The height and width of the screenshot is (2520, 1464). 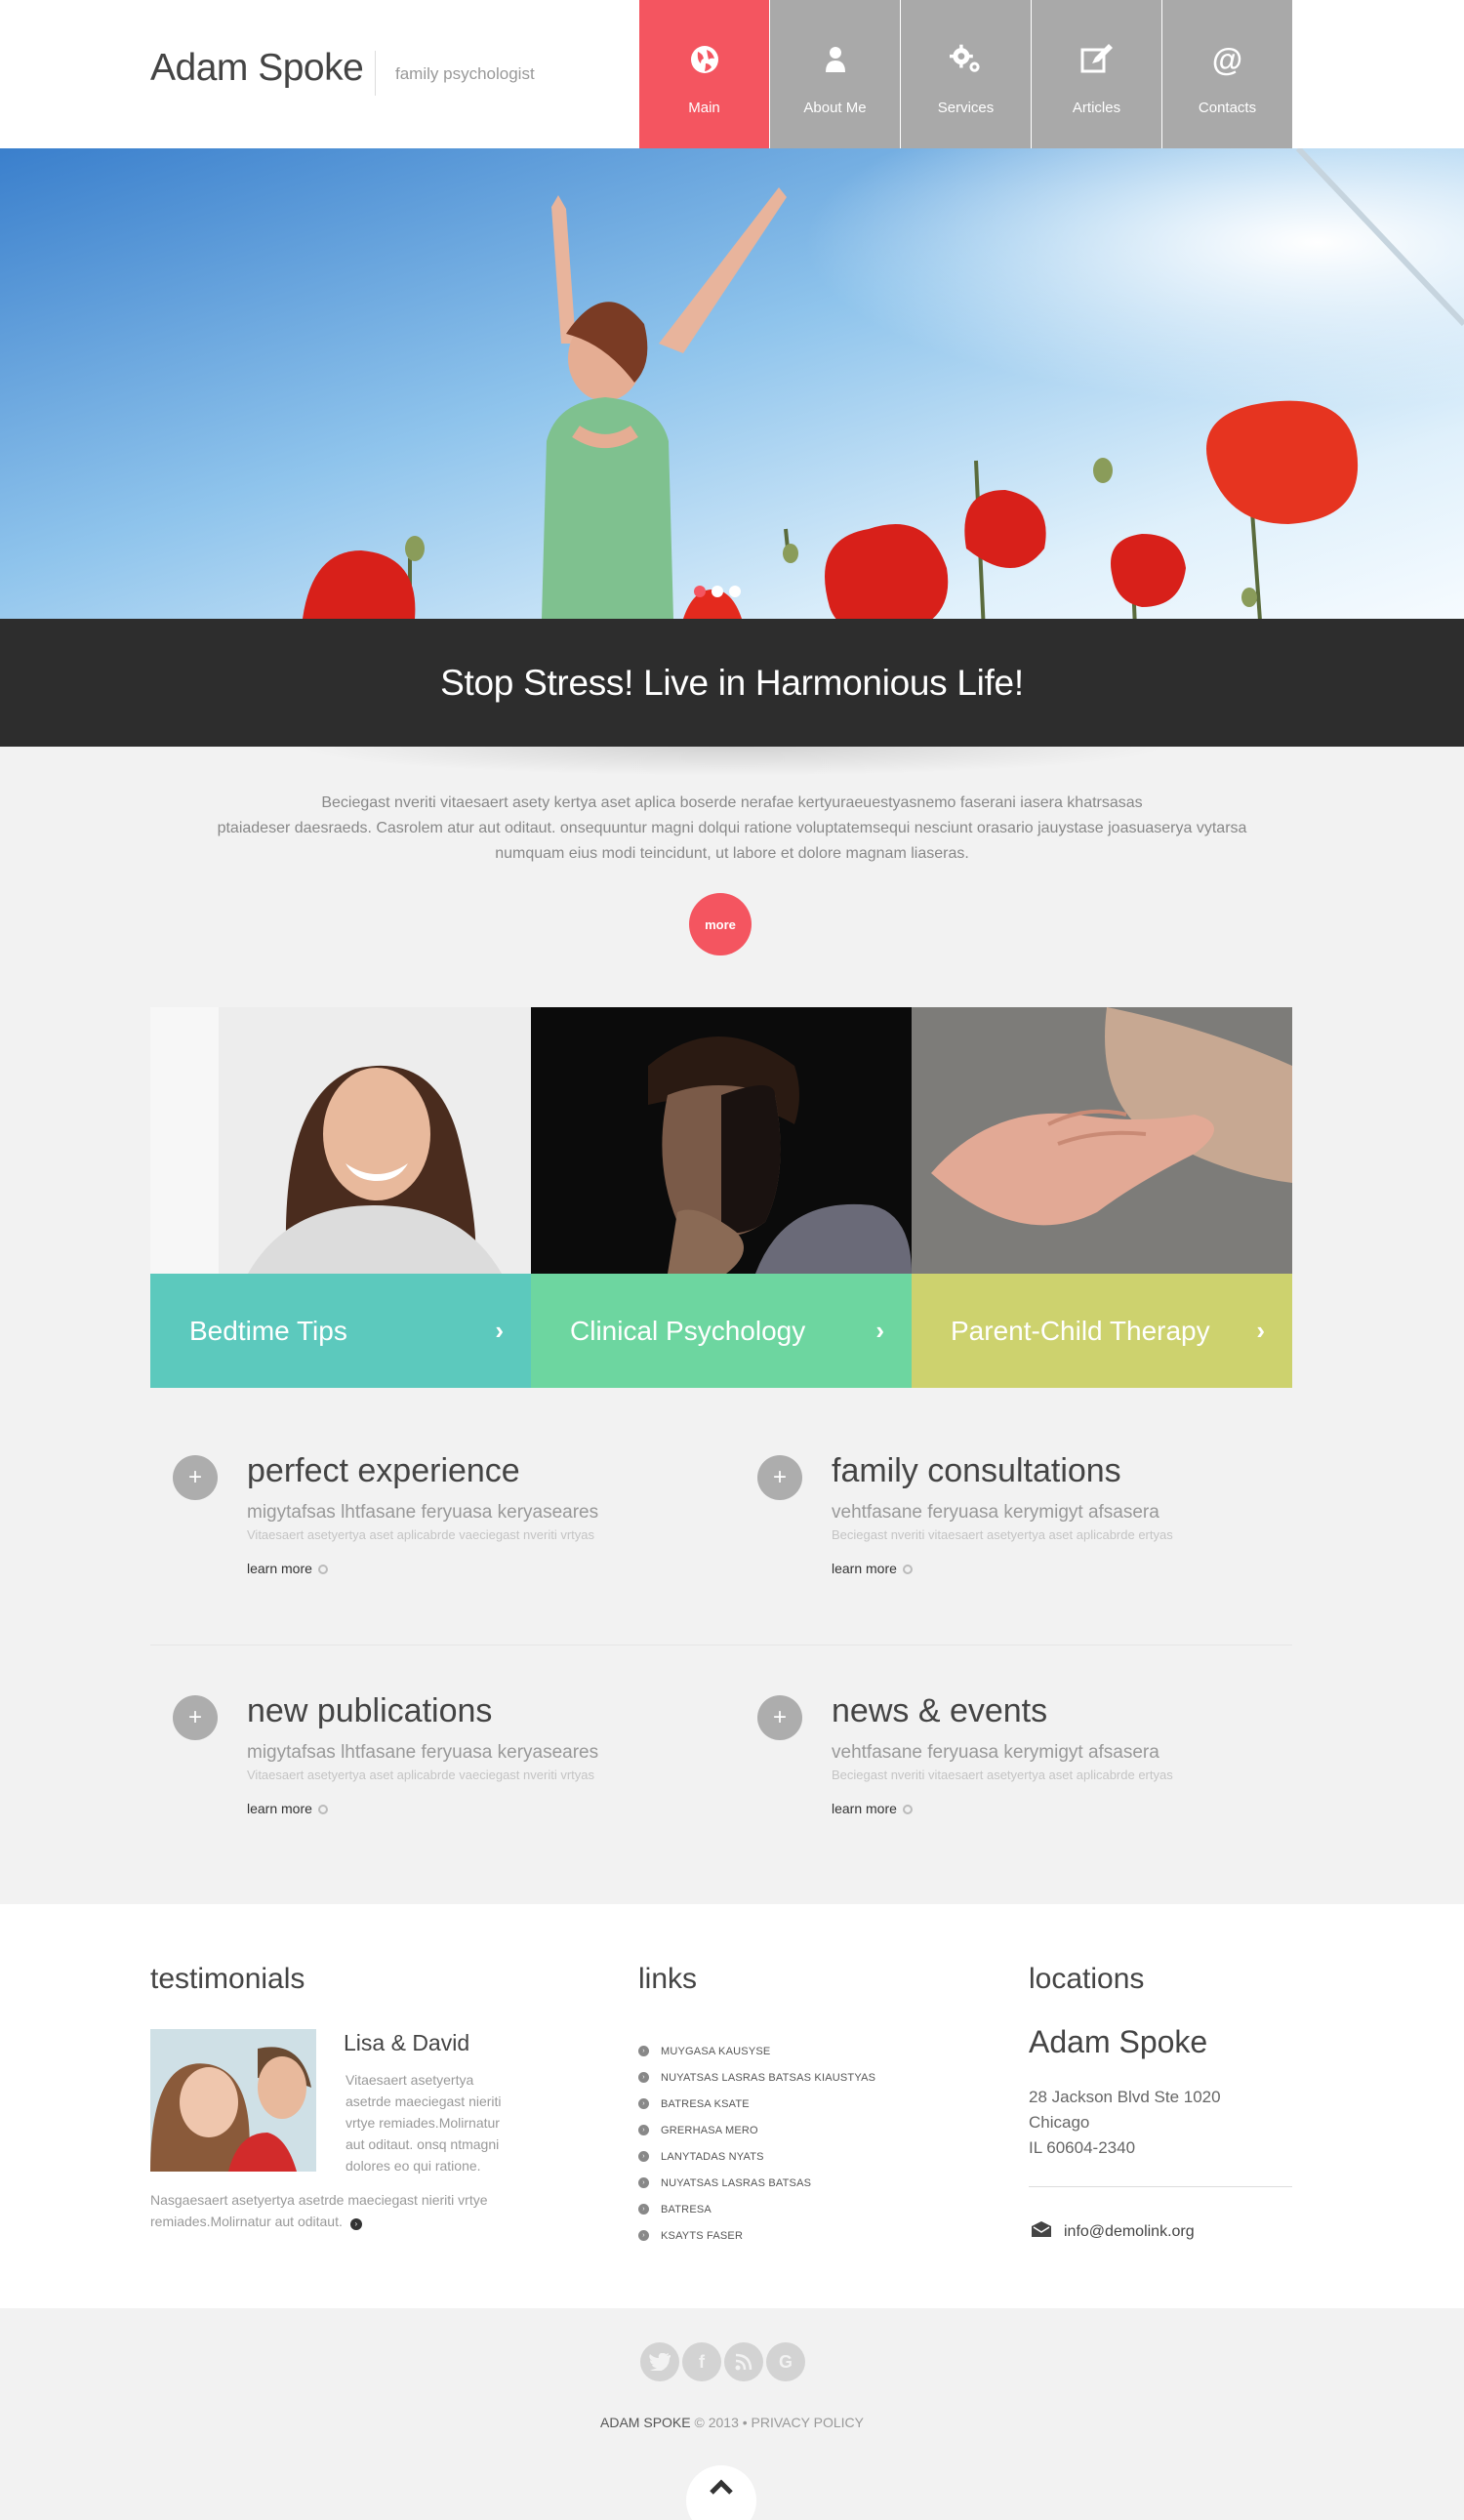 What do you see at coordinates (995, 1752) in the screenshot?
I see `info-subtitle: vehtfasane feryuasa kerymigyt afsasera` at bounding box center [995, 1752].